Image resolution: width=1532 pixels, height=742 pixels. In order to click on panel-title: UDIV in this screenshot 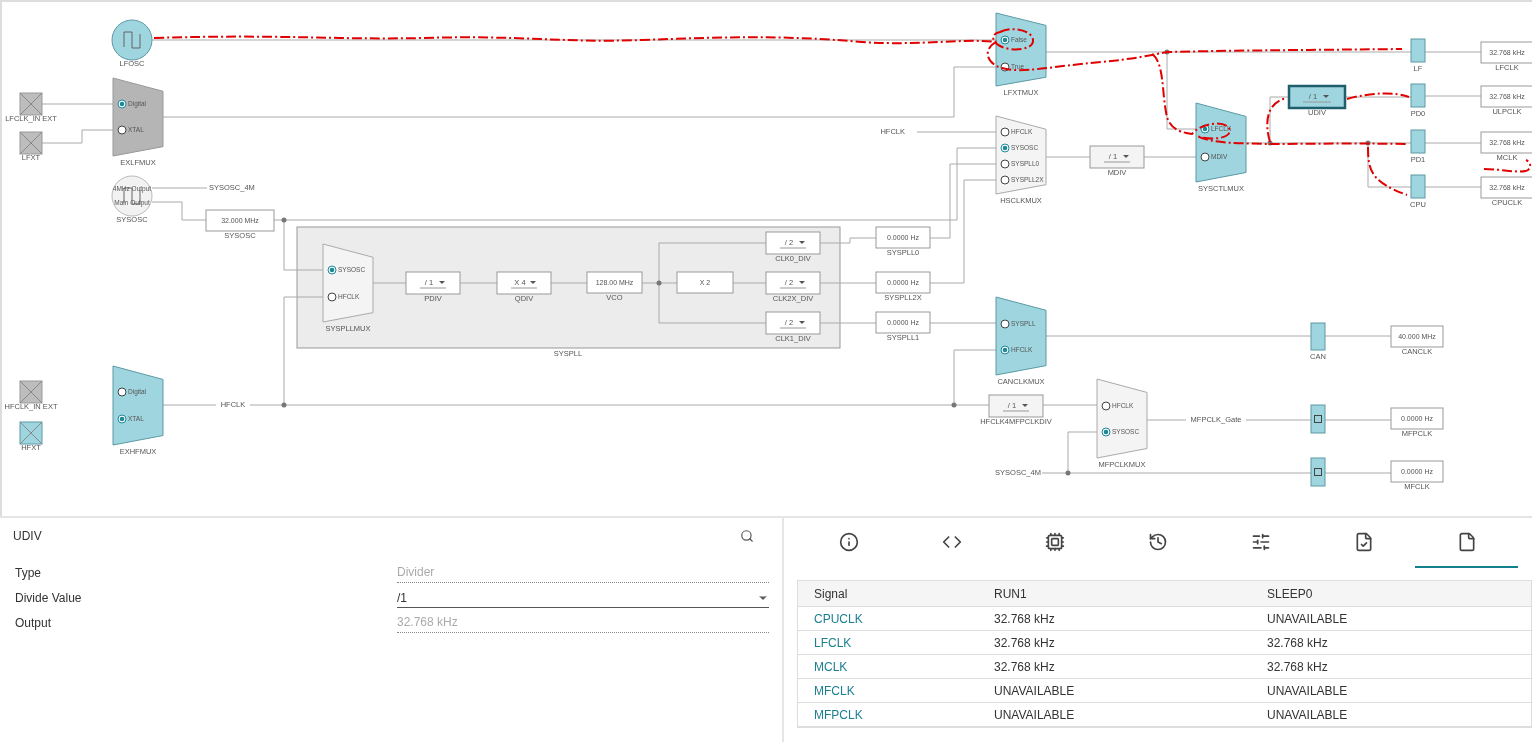, I will do `click(27, 536)`.